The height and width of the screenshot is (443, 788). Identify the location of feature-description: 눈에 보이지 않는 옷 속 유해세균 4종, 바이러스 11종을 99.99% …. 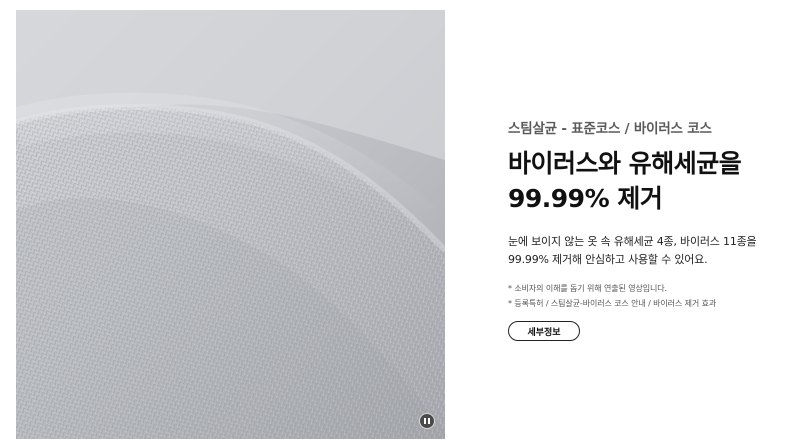
(643, 251).